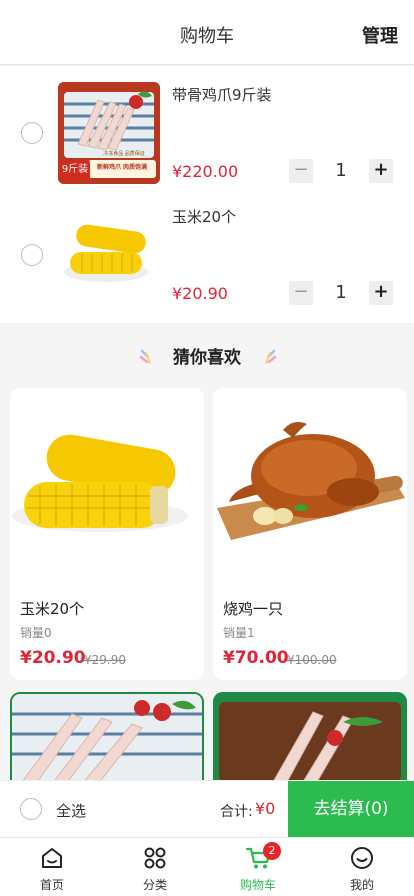 The height and width of the screenshot is (896, 414). I want to click on select-all-checkbox, so click(31, 809).